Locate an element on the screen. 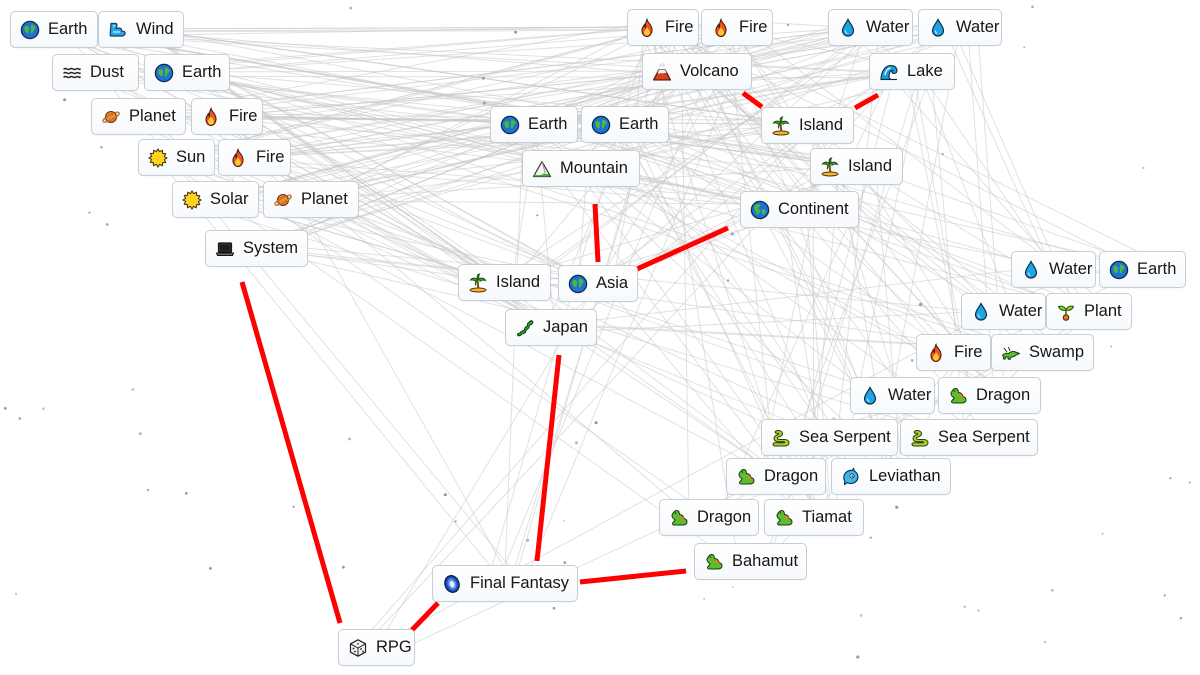  element-node-lake: Lake is located at coordinates (912, 71).